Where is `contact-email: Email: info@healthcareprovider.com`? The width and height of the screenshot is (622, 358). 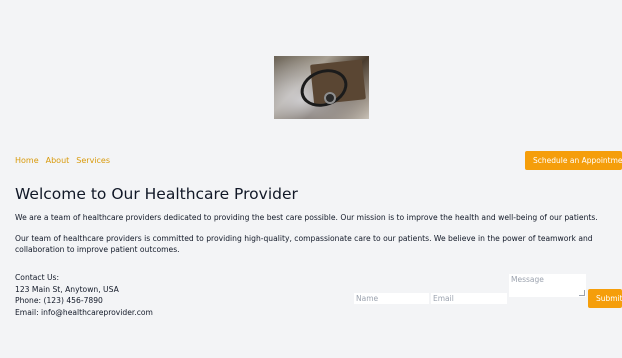
contact-email: Email: info@healthcareprovider.com is located at coordinates (84, 312).